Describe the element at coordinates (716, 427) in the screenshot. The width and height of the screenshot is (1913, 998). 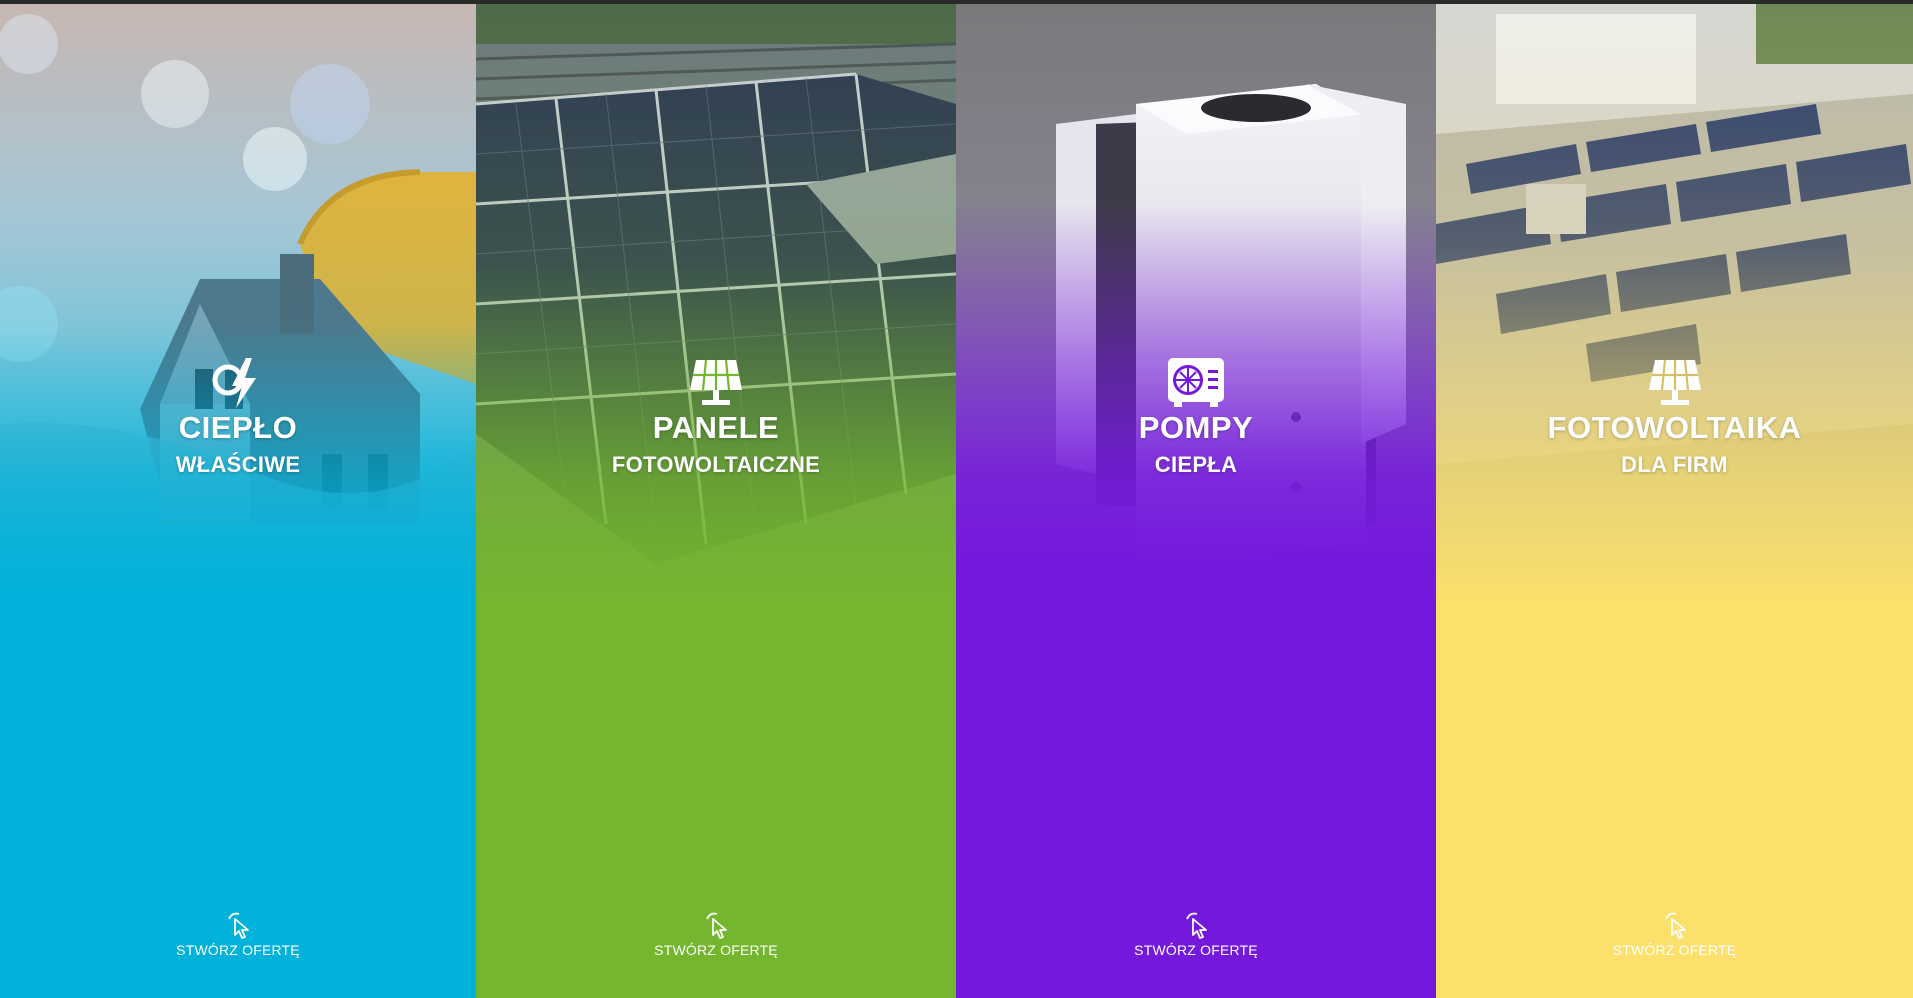
I see `panel-title: PANELE` at that location.